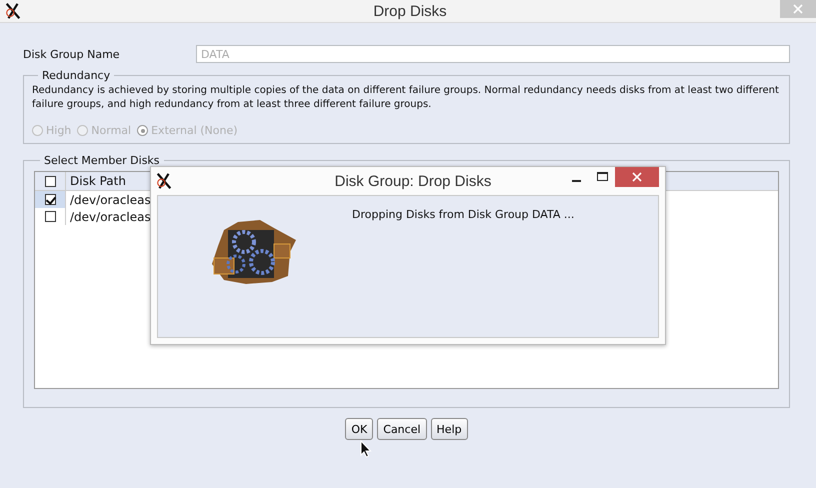  I want to click on group-legend: Select Member Disks, so click(102, 160).